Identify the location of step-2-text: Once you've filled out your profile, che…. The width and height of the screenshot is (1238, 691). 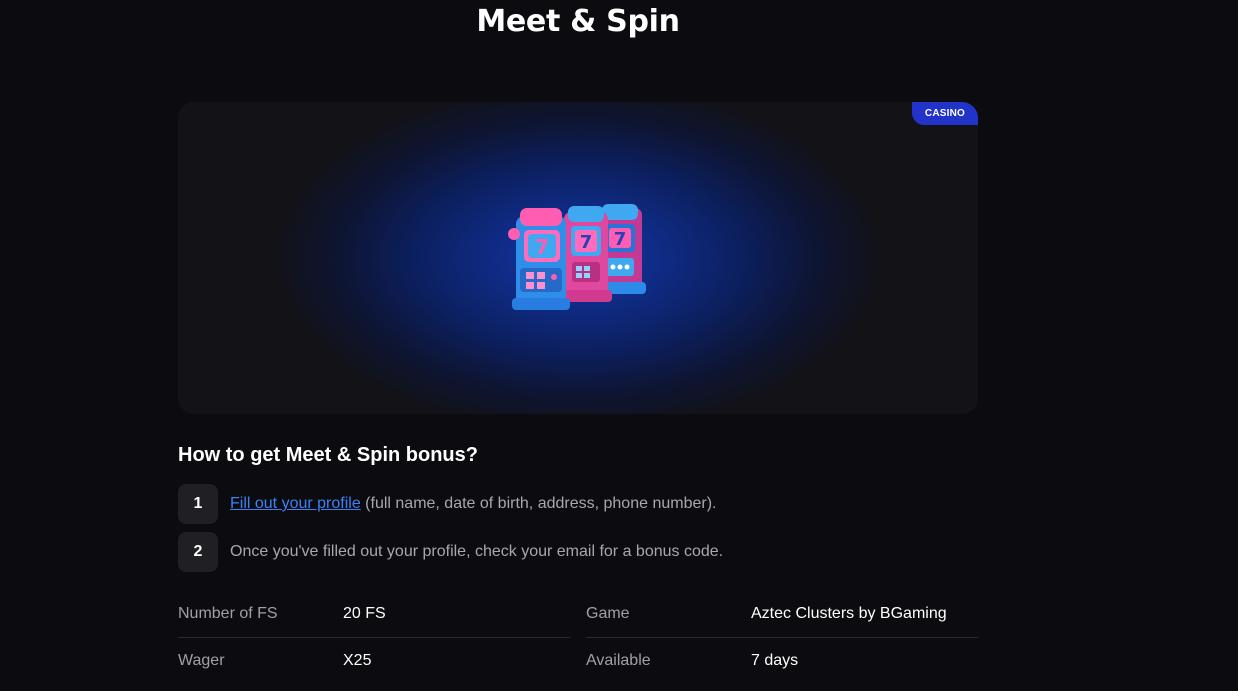
(477, 551).